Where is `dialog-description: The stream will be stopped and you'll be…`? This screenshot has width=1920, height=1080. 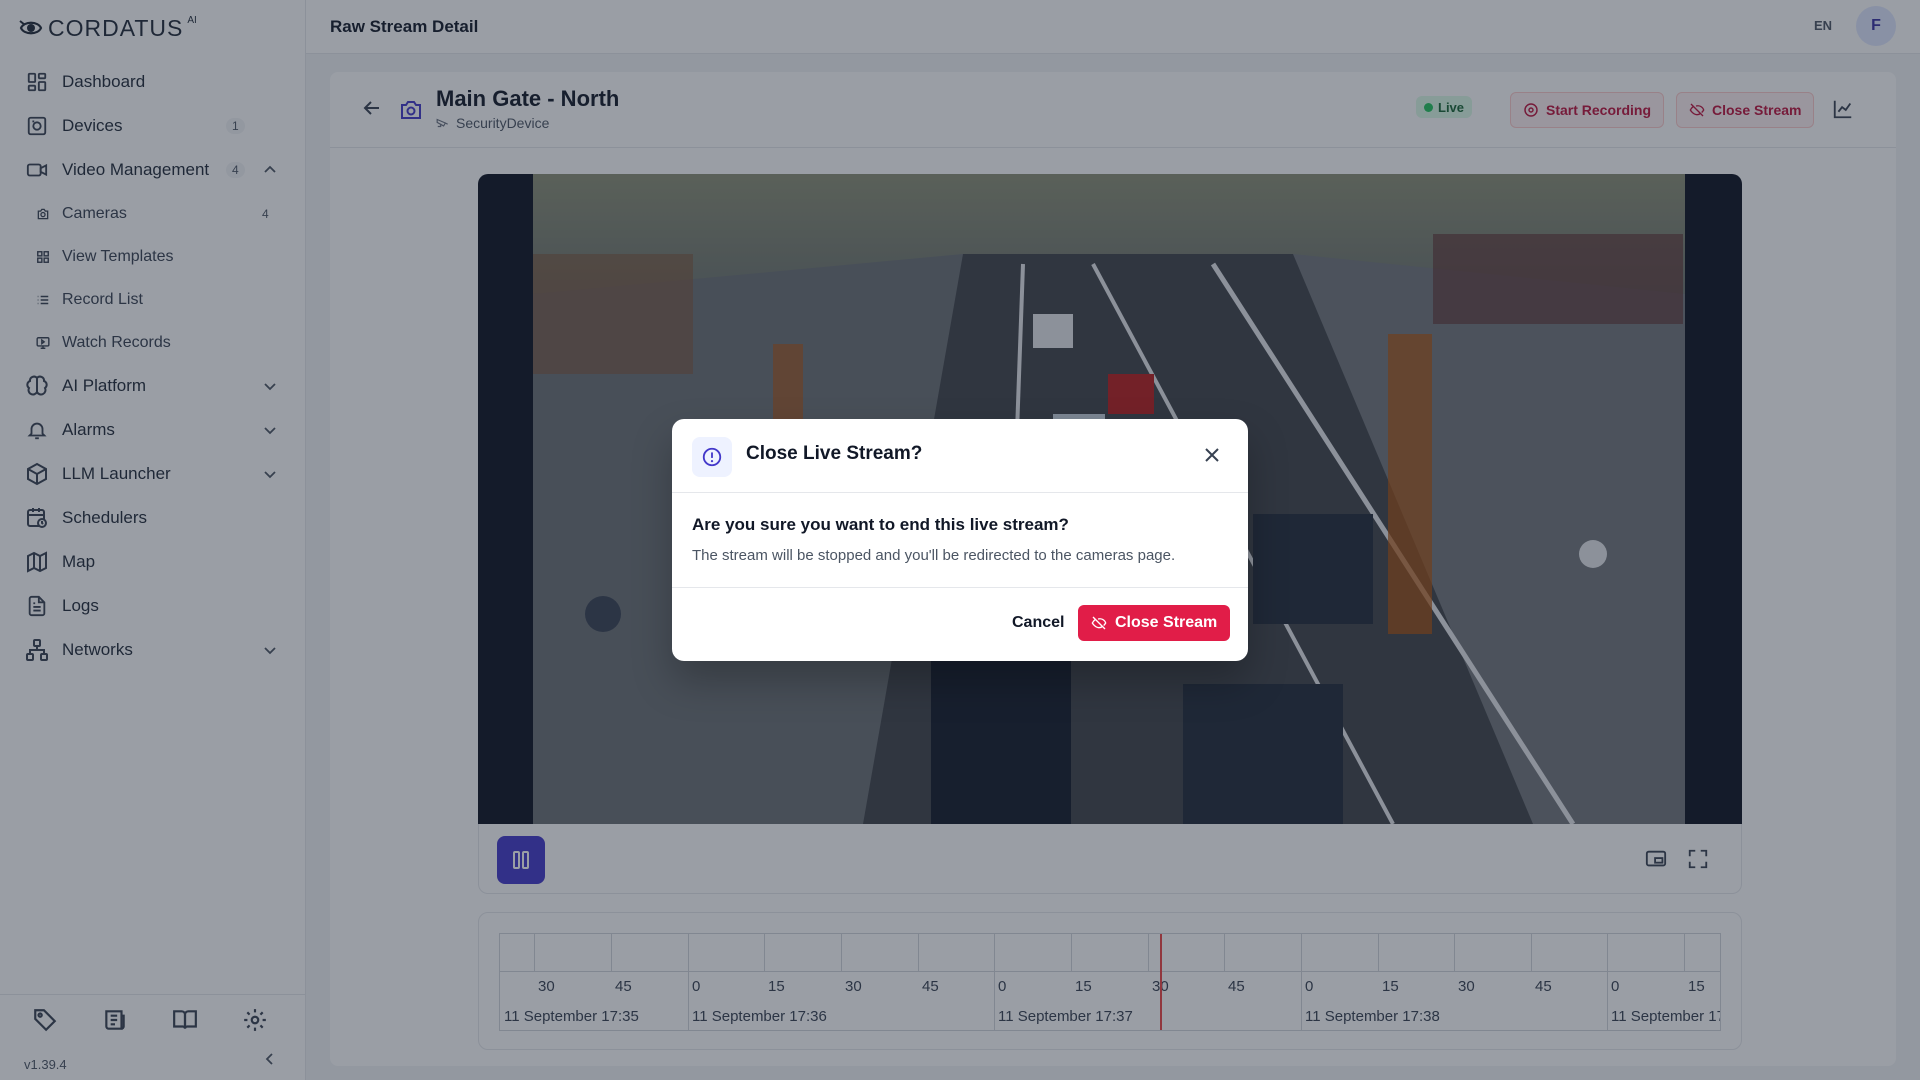 dialog-description: The stream will be stopped and you'll be… is located at coordinates (934, 555).